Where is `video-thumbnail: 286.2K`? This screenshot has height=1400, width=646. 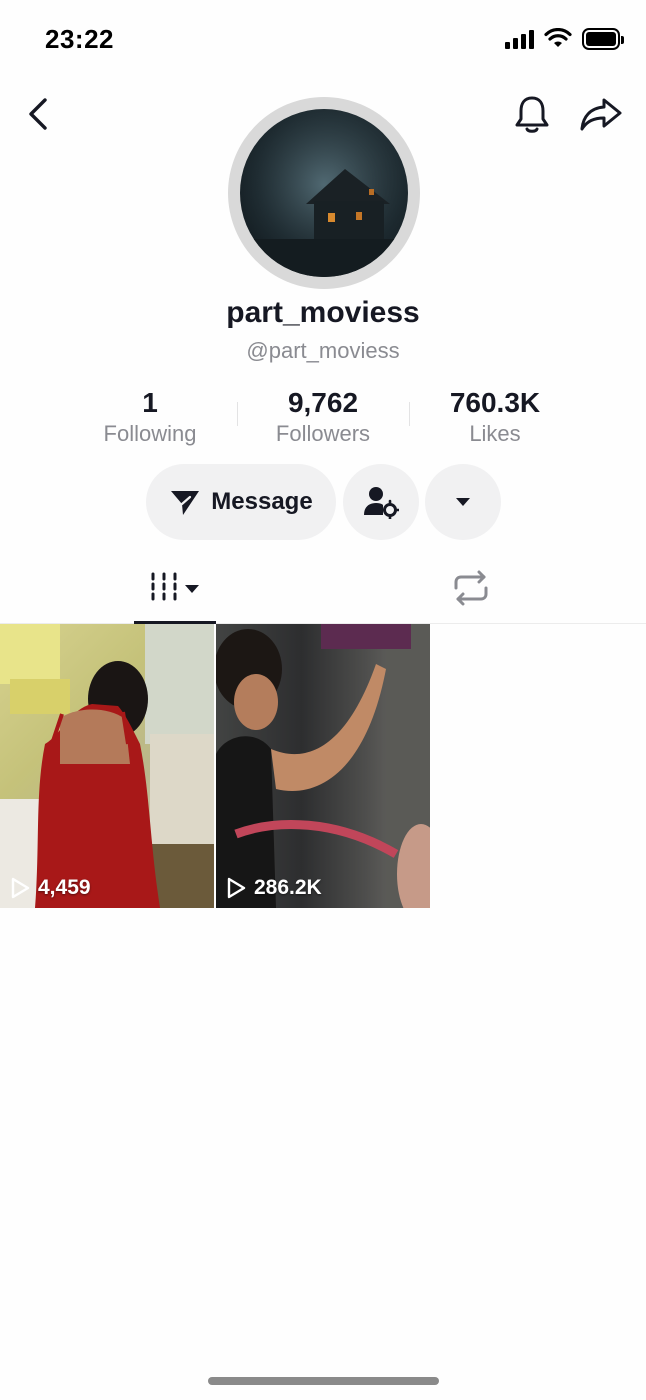 video-thumbnail: 286.2K is located at coordinates (323, 766).